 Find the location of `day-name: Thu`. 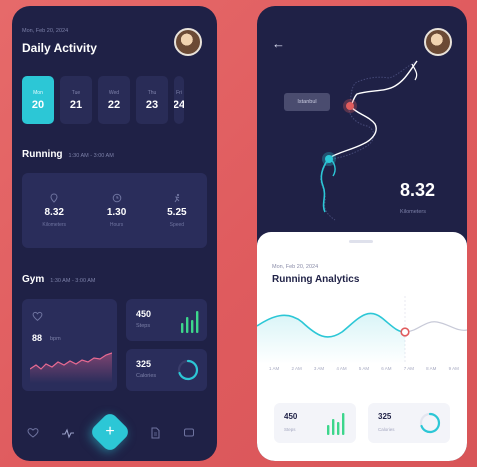

day-name: Thu is located at coordinates (152, 92).